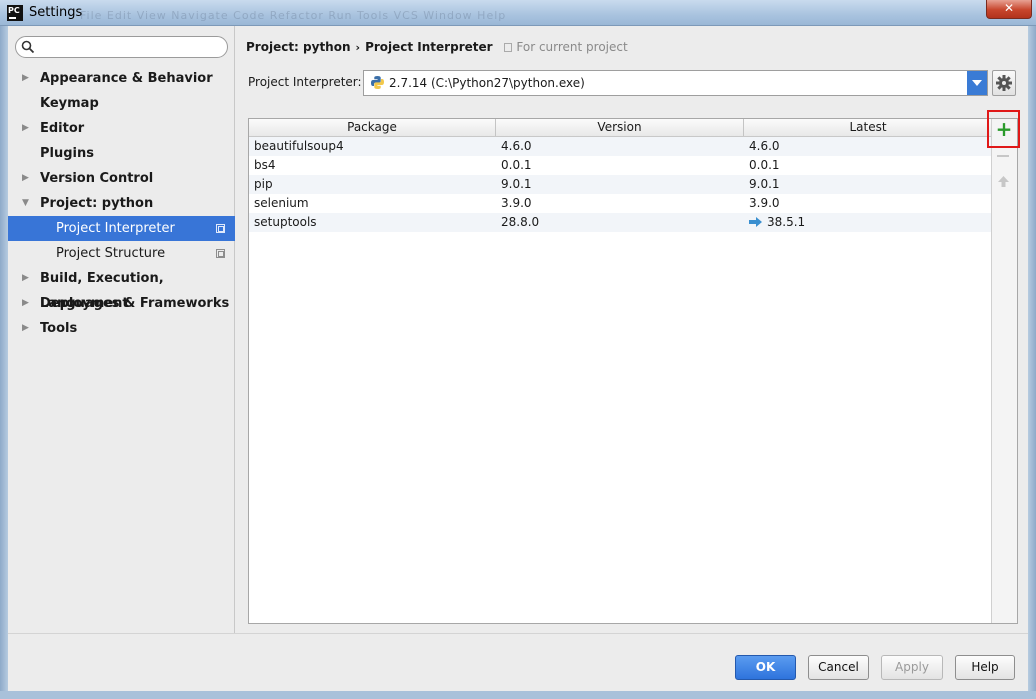  I want to click on sidebar-item-label: Project: python, so click(97, 203).